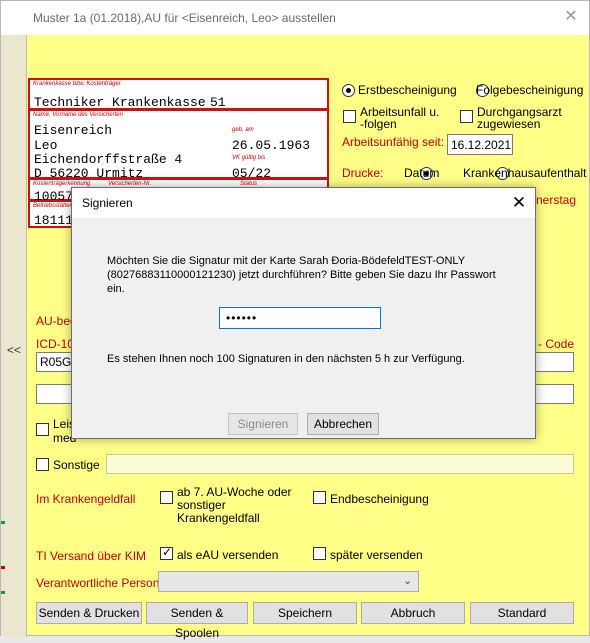 The width and height of the screenshot is (590, 643). Describe the element at coordinates (218, 102) in the screenshot. I see `kasse-number: 51` at that location.